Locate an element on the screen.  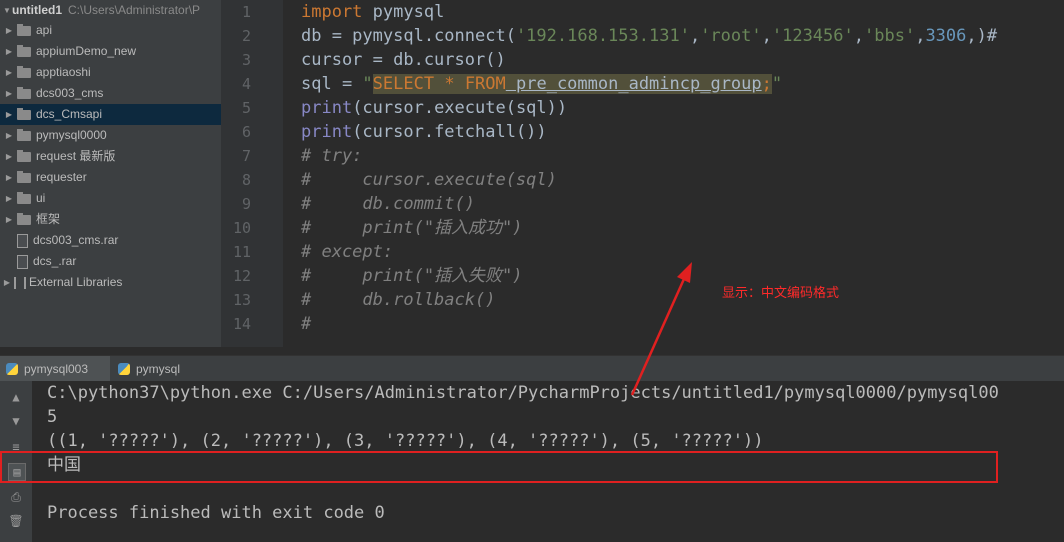
tree-item-requester: ▶ requester is located at coordinates (45, 177).